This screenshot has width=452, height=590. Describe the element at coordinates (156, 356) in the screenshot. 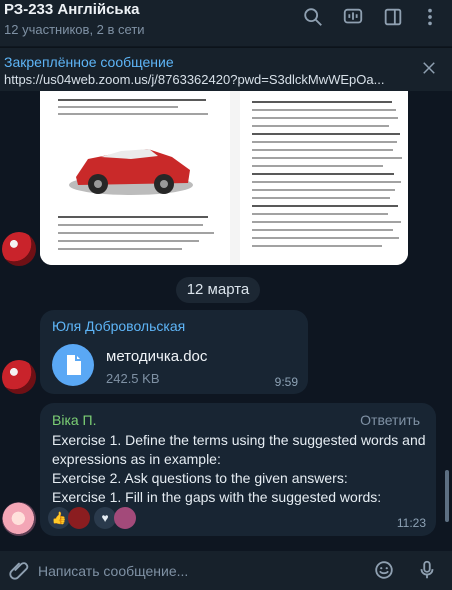

I see `file-name: методичка.doc` at that location.